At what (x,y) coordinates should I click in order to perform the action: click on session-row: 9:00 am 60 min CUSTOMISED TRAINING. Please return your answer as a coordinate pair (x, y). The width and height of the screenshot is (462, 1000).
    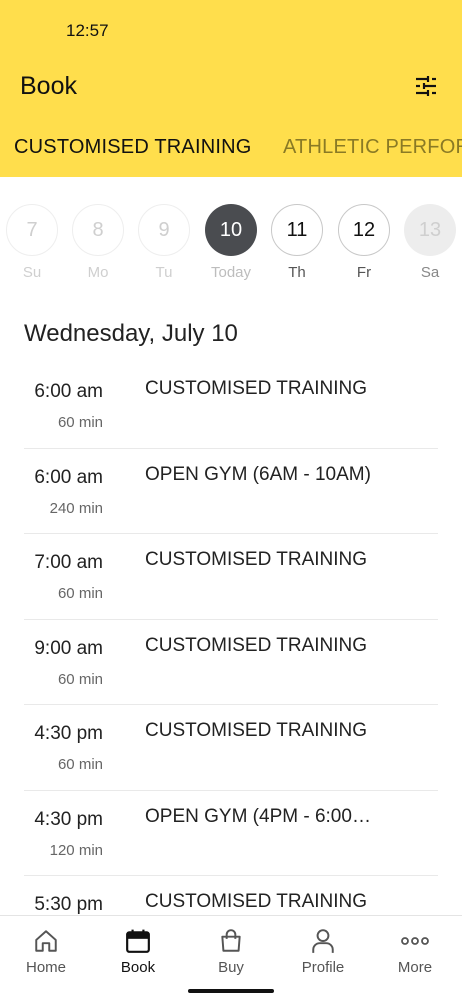
    Looking at the image, I should click on (231, 662).